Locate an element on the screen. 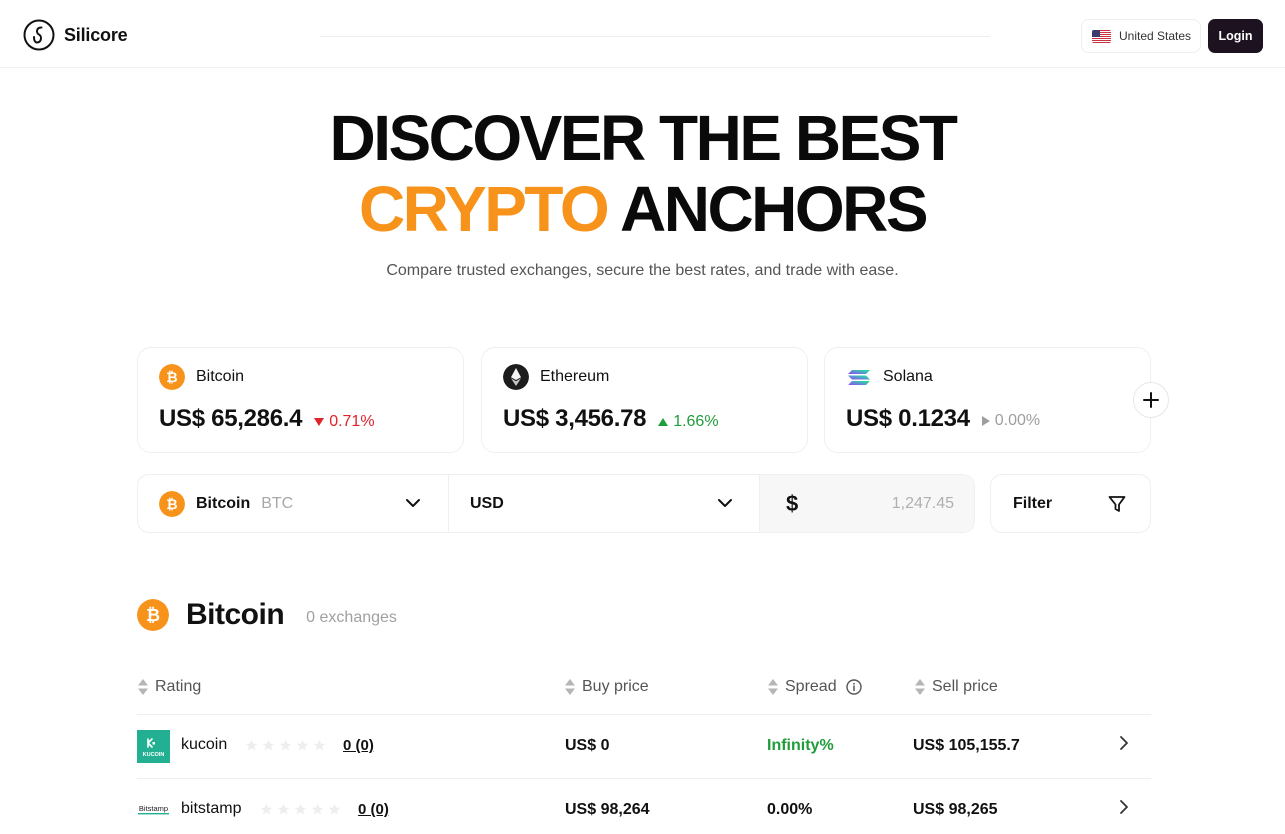  add-ticker-button is located at coordinates (1151, 400).